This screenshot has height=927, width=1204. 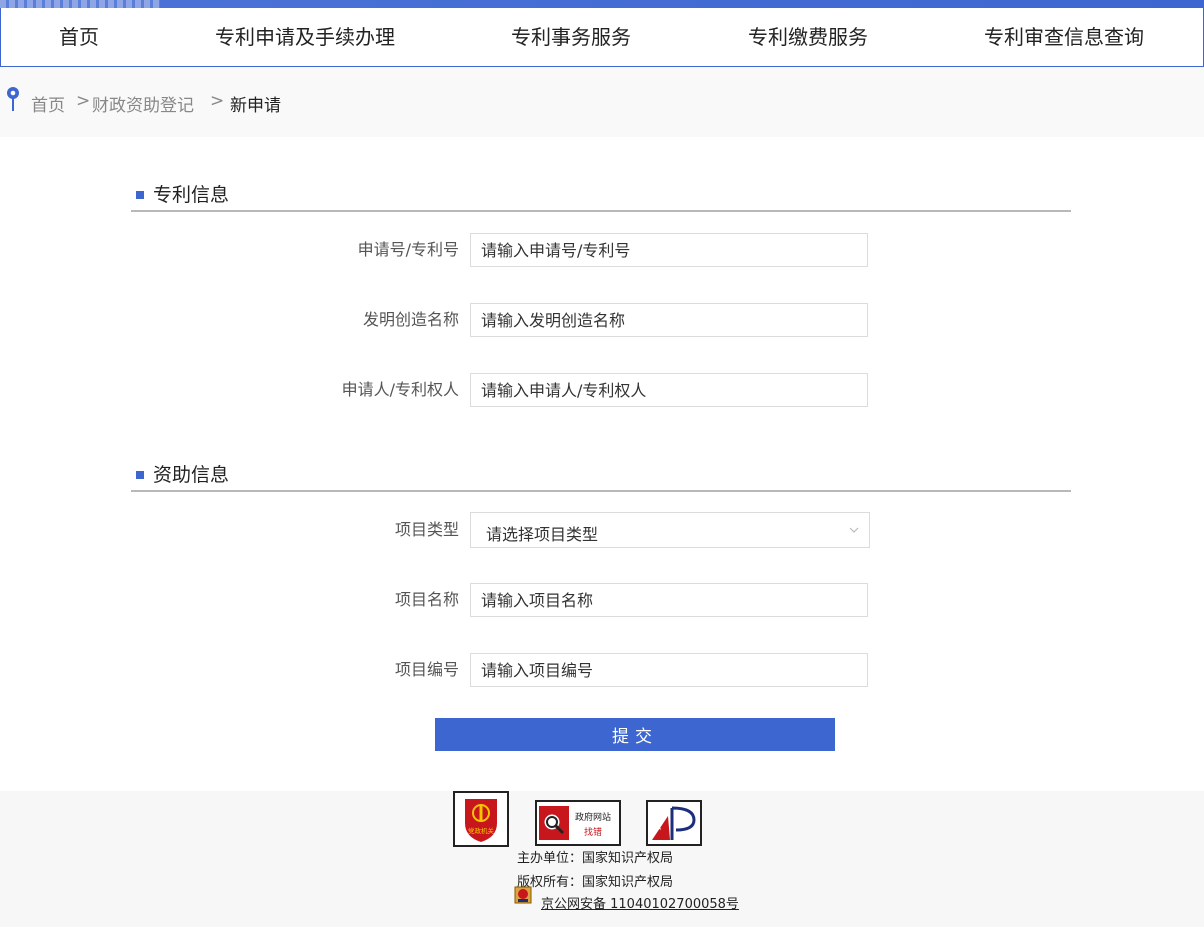 I want to click on project-number-input, so click(x=669, y=670).